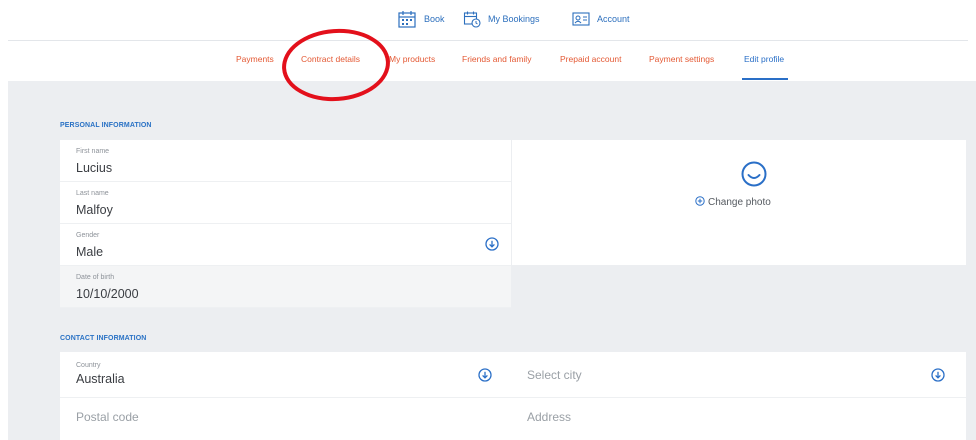  What do you see at coordinates (496, 59) in the screenshot?
I see `tab-friends-and-family: Friends and family` at bounding box center [496, 59].